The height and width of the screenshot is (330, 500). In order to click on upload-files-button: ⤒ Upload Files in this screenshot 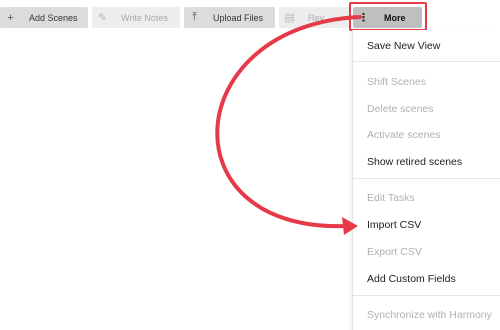, I will do `click(229, 17)`.